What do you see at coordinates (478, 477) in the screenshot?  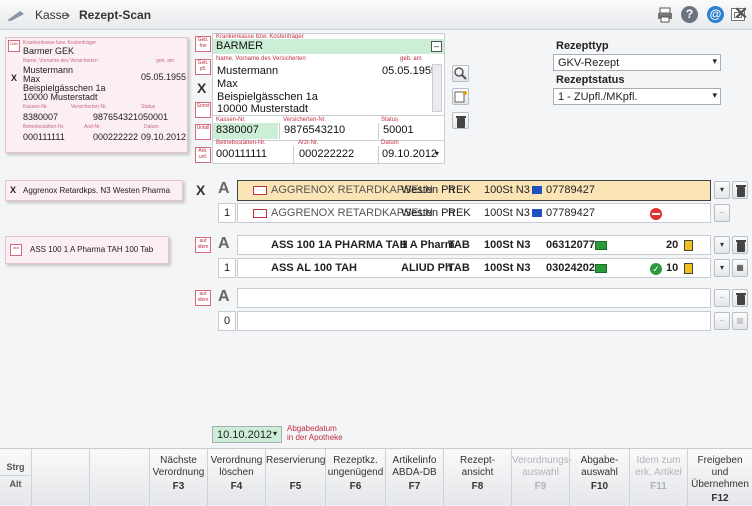 I see `prescription-view-button: Rezept-ansicht F8` at bounding box center [478, 477].